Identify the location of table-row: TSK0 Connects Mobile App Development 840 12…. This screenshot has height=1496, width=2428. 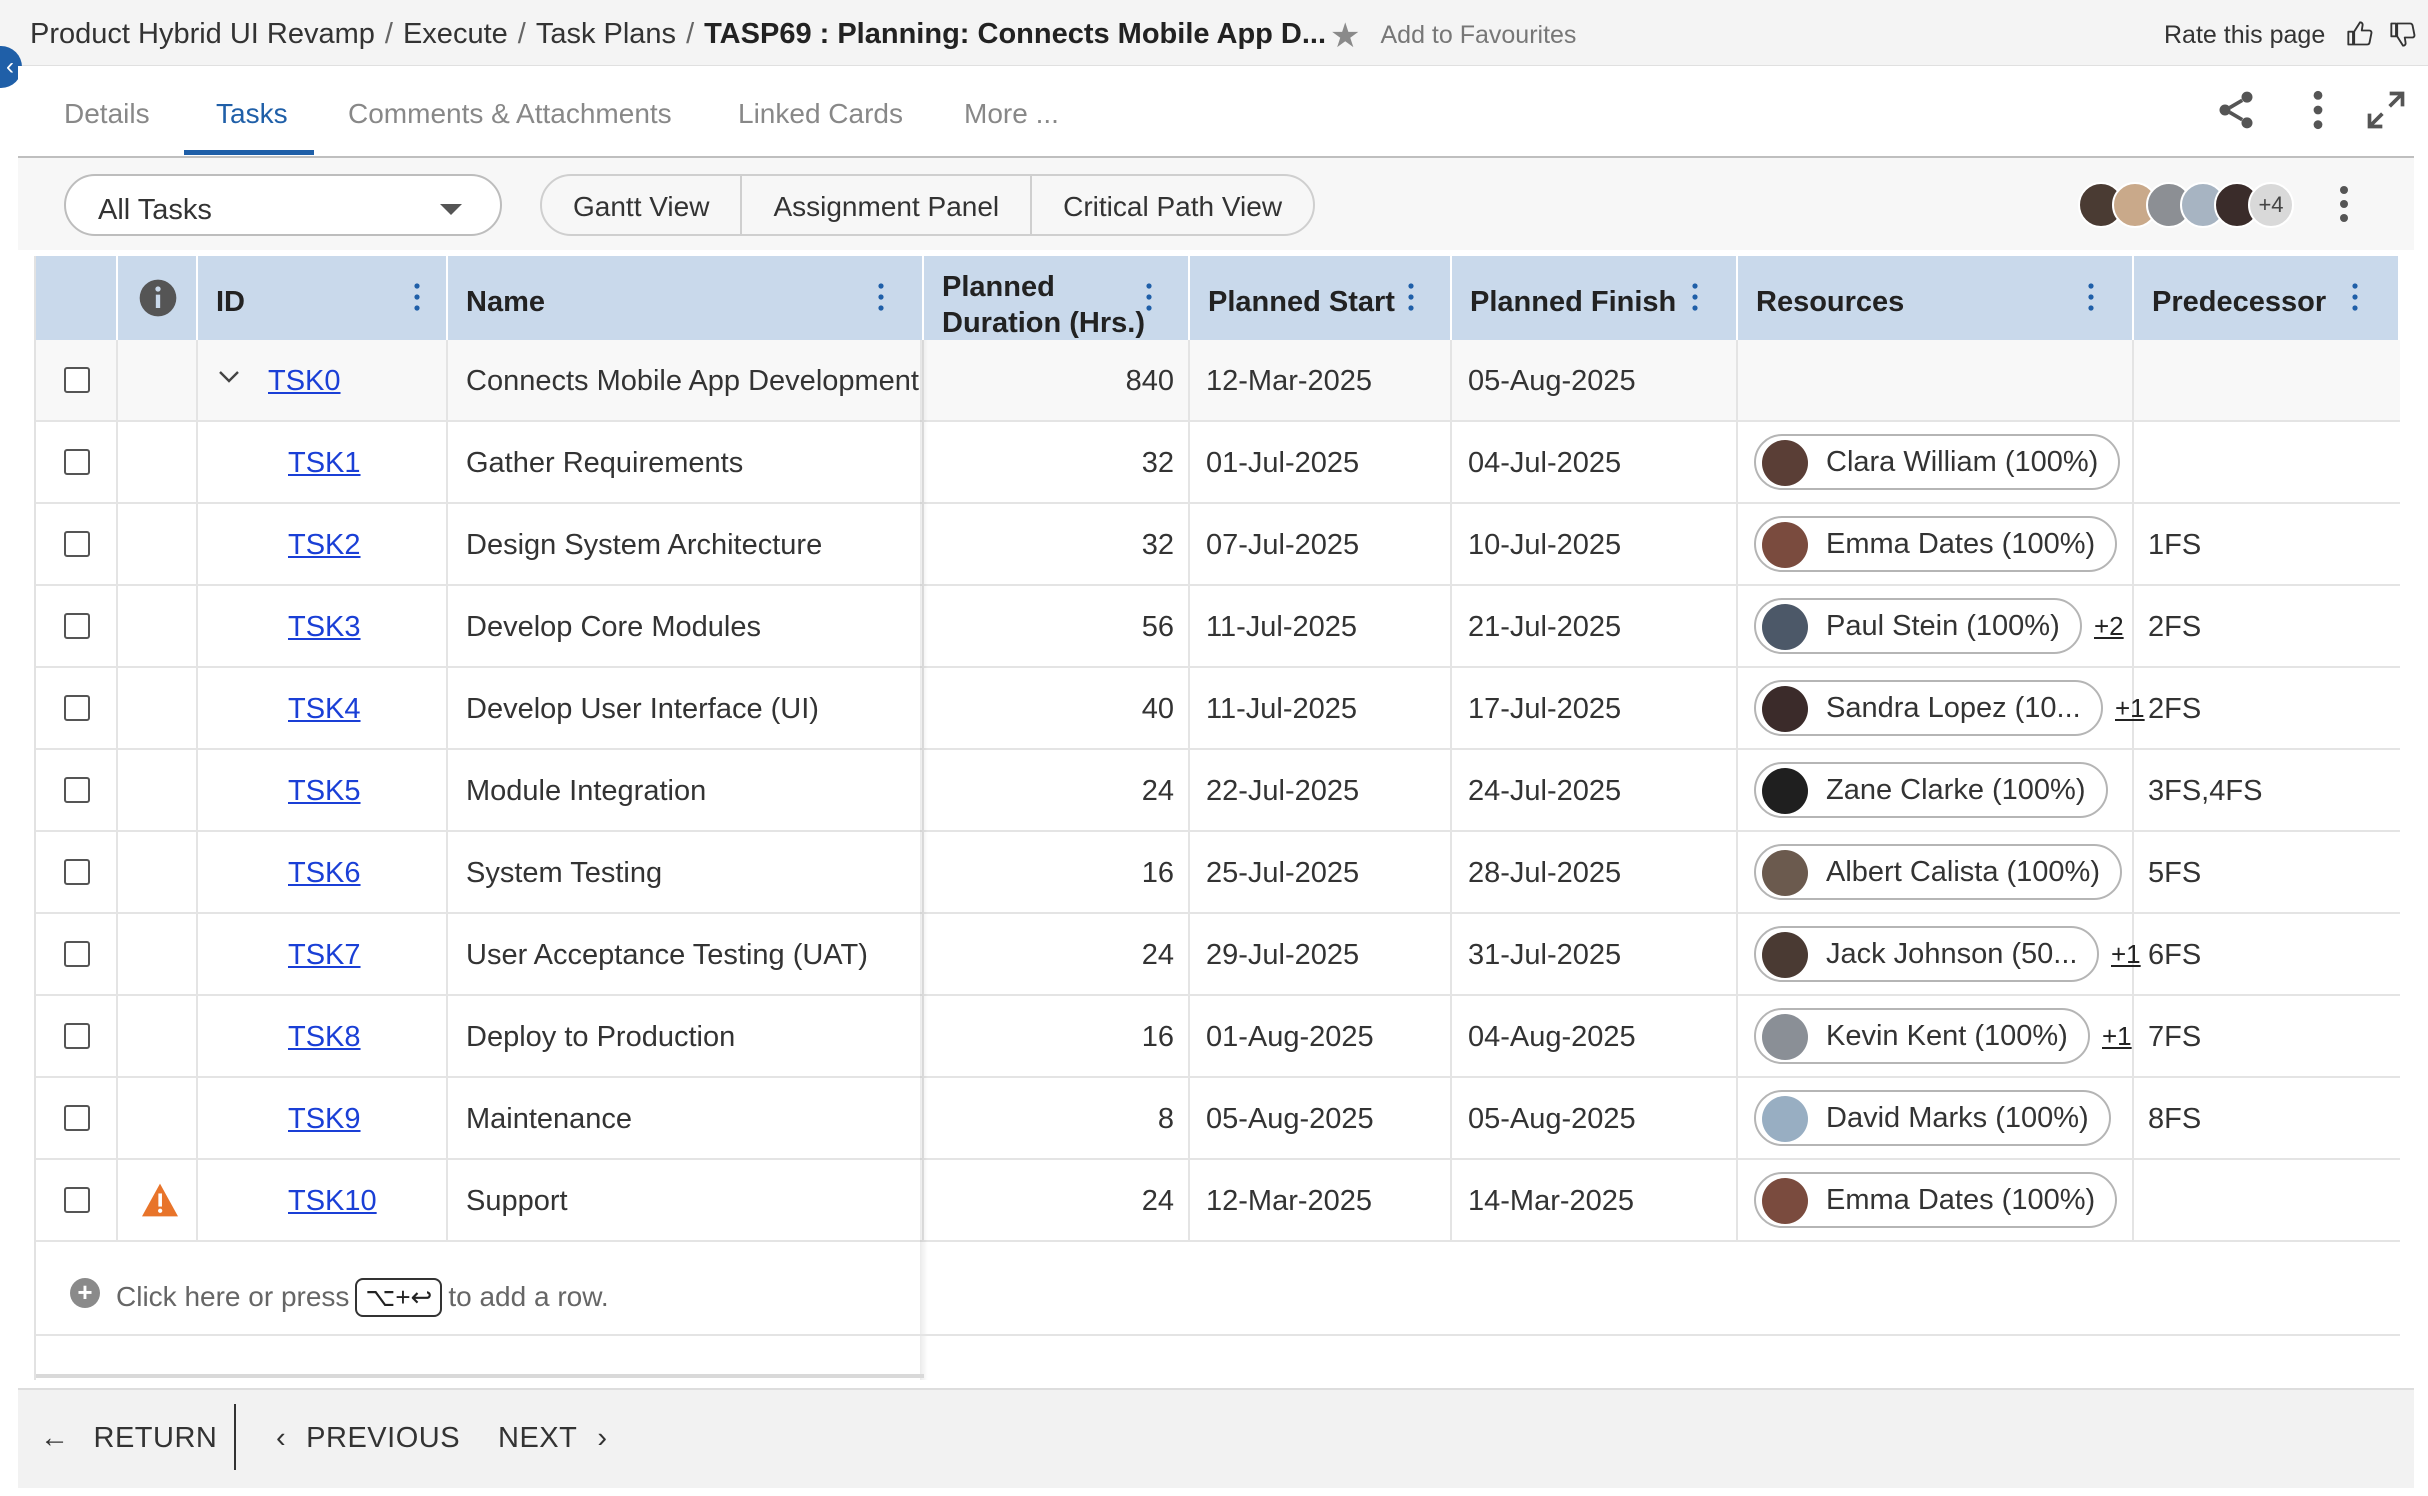
(1218, 381).